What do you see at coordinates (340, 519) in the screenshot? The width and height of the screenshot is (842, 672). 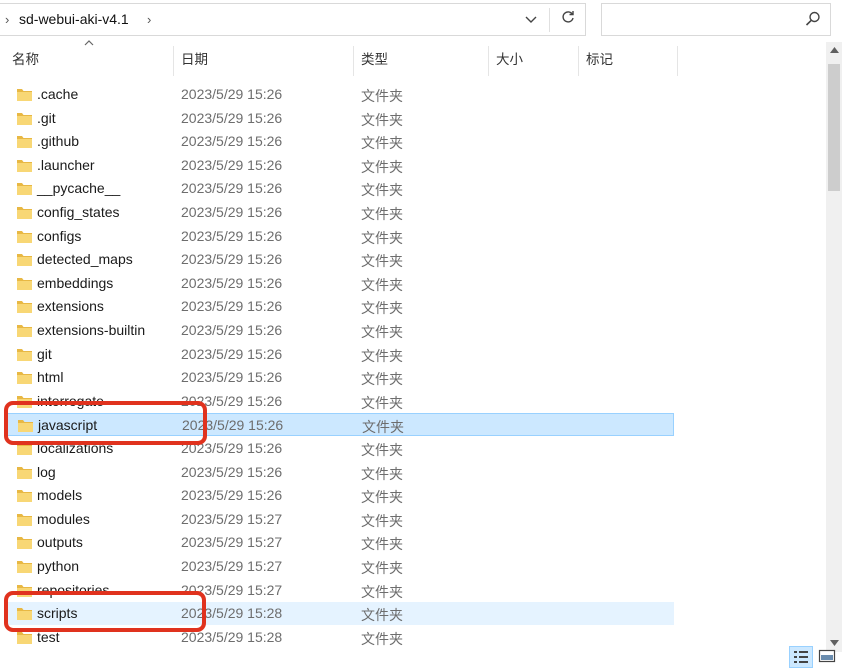 I see `file-row: modules 2023/5/29 15:27 文件夹` at bounding box center [340, 519].